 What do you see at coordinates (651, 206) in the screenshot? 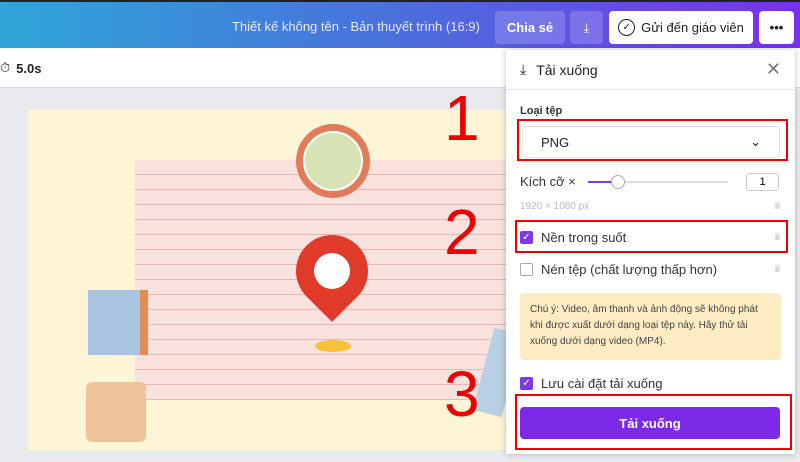
I see `dimensions-row: 1920 × 1080 px ♛` at bounding box center [651, 206].